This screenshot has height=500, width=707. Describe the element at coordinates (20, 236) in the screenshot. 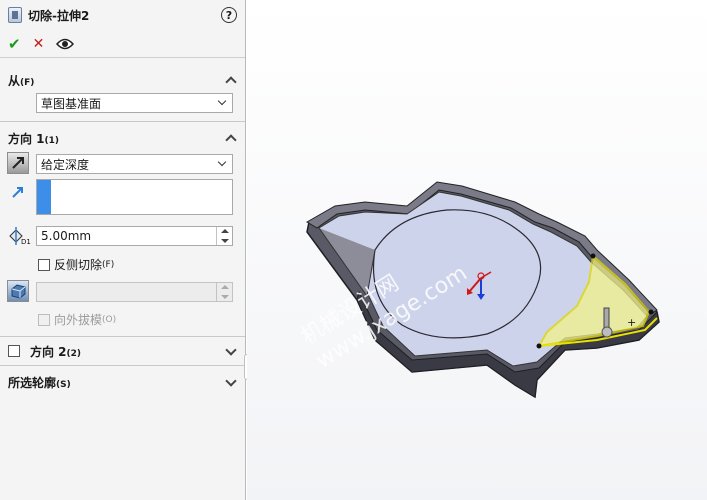

I see `depth-icon: D1` at that location.